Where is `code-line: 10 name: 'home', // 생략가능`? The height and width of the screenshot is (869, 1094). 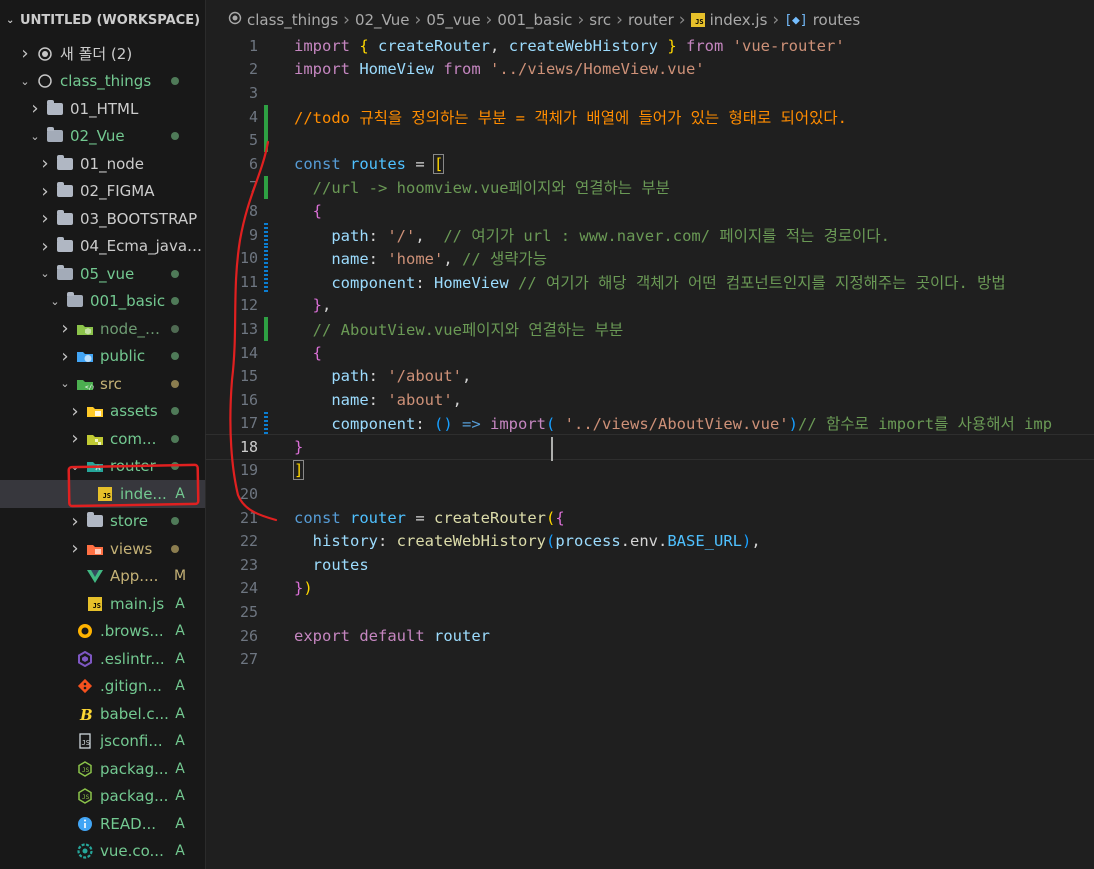
code-line: 10 name: 'home', // 생략가능 is located at coordinates (650, 258).